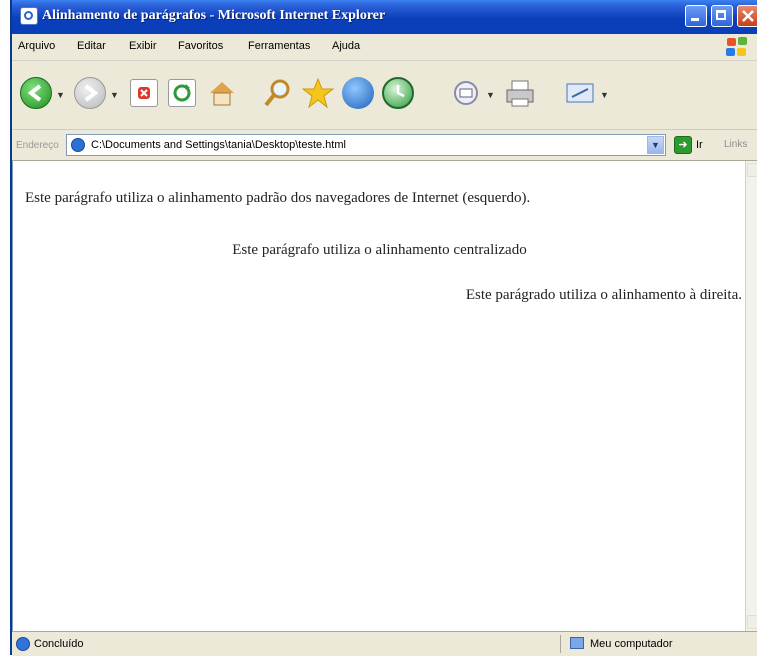 The image size is (757, 656). Describe the element at coordinates (36, 46) in the screenshot. I see `menu-arquivo: Arquivo` at that location.